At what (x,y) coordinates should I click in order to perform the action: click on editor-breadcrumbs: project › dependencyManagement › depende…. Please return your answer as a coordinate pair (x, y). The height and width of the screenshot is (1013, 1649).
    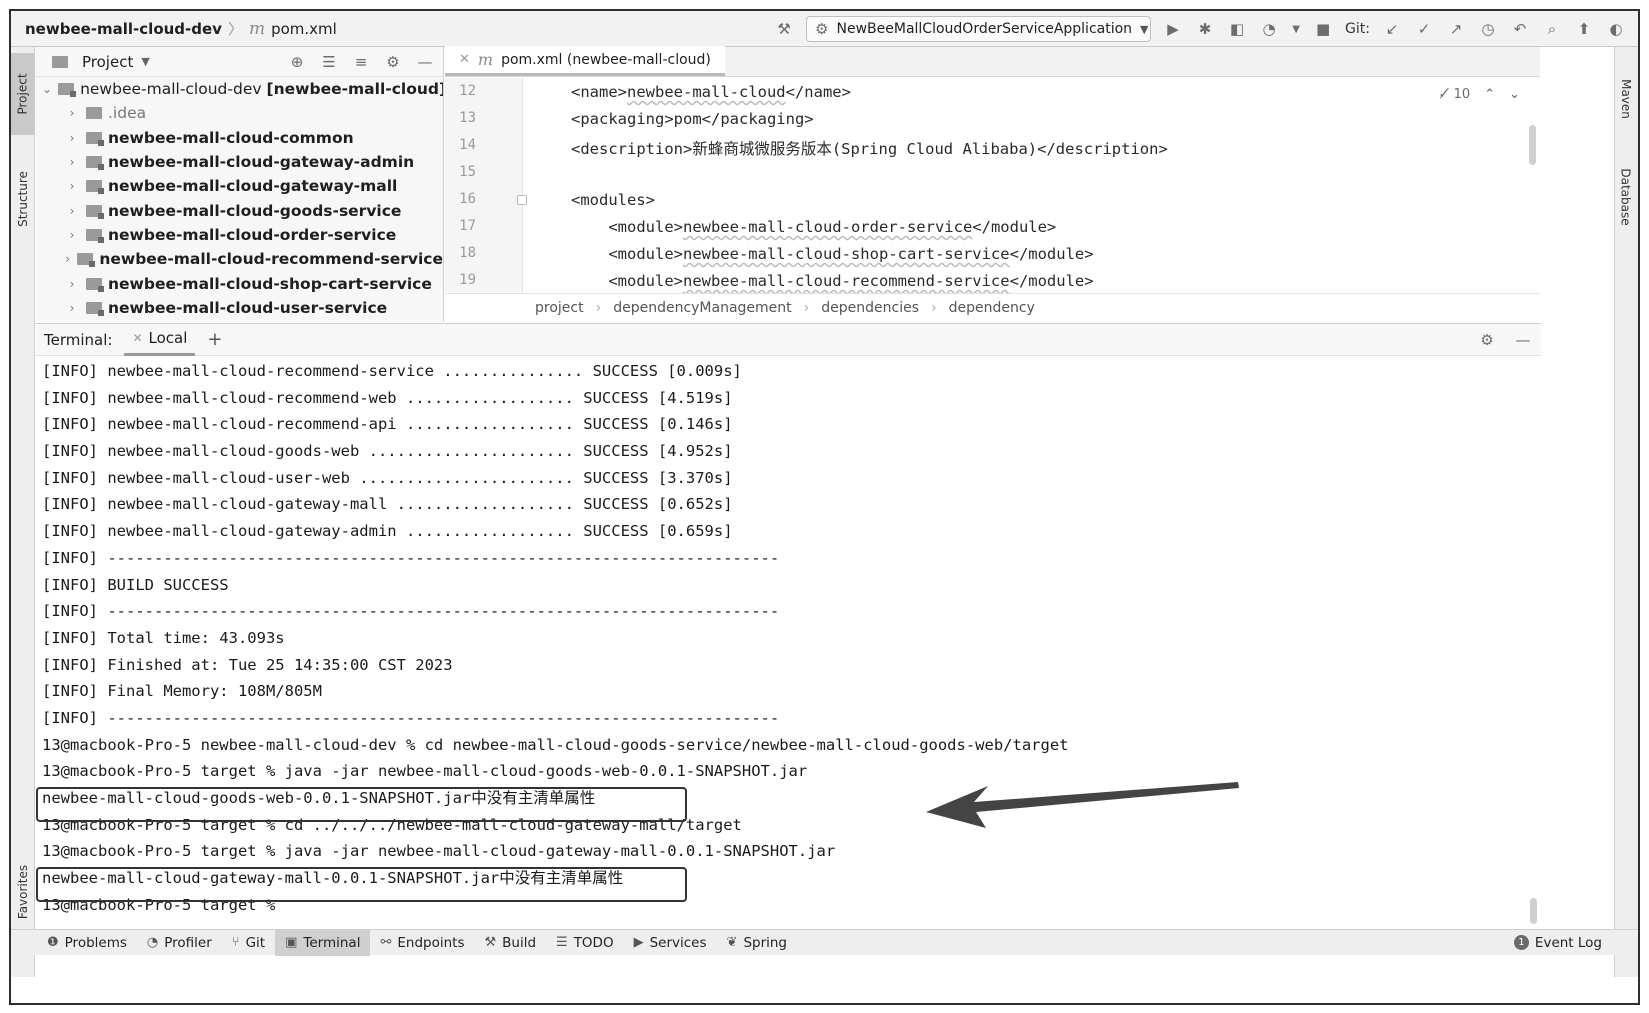
    Looking at the image, I should click on (992, 307).